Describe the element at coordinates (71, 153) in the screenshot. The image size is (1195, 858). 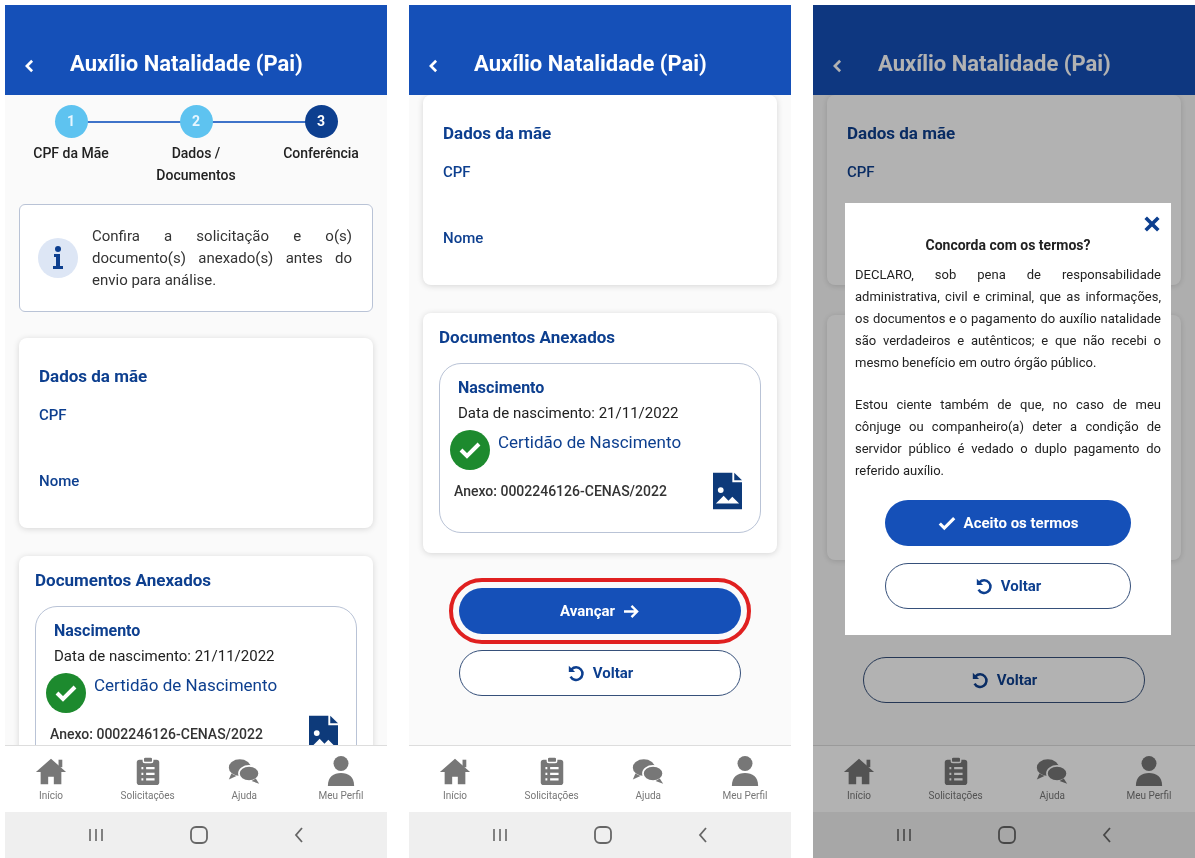
I see `step-label: CPF da Mãe` at that location.